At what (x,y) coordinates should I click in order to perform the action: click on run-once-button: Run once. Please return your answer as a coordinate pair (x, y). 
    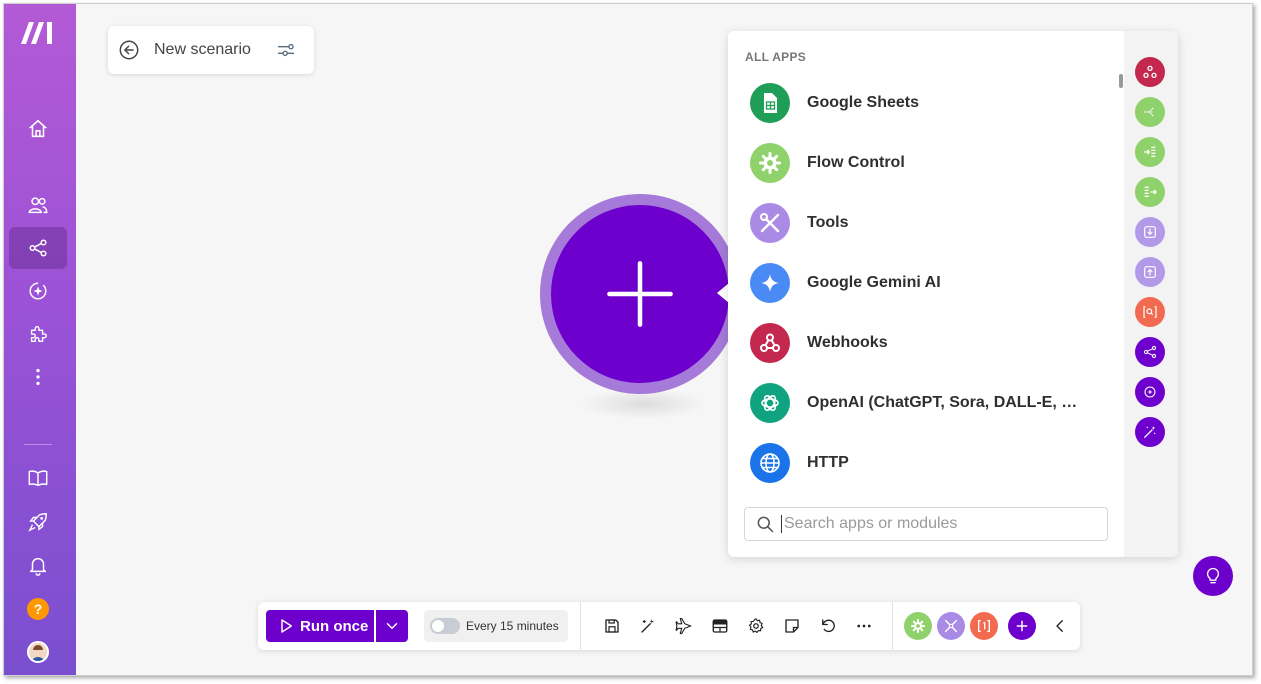
    Looking at the image, I should click on (320, 626).